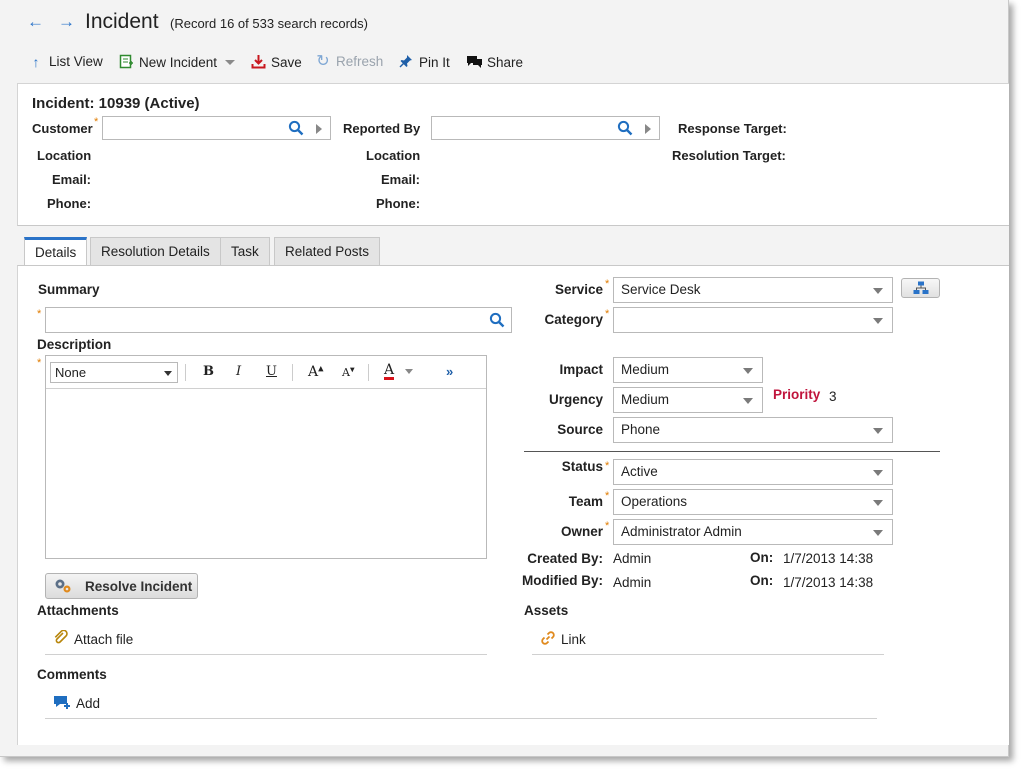 This screenshot has height=771, width=1023. Describe the element at coordinates (56, 251) in the screenshot. I see `tab-details: Details` at that location.